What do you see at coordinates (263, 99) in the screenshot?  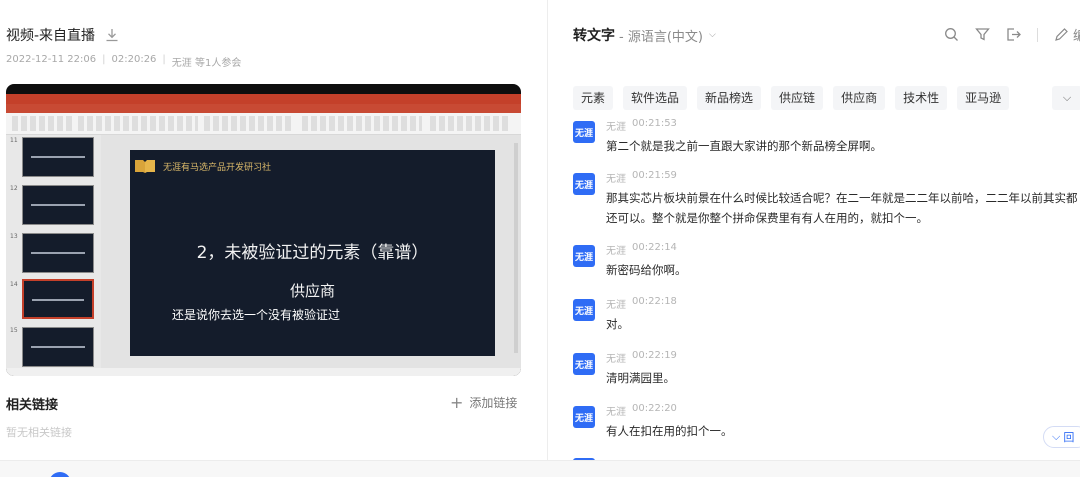 I see `ppt-titlebar` at bounding box center [263, 99].